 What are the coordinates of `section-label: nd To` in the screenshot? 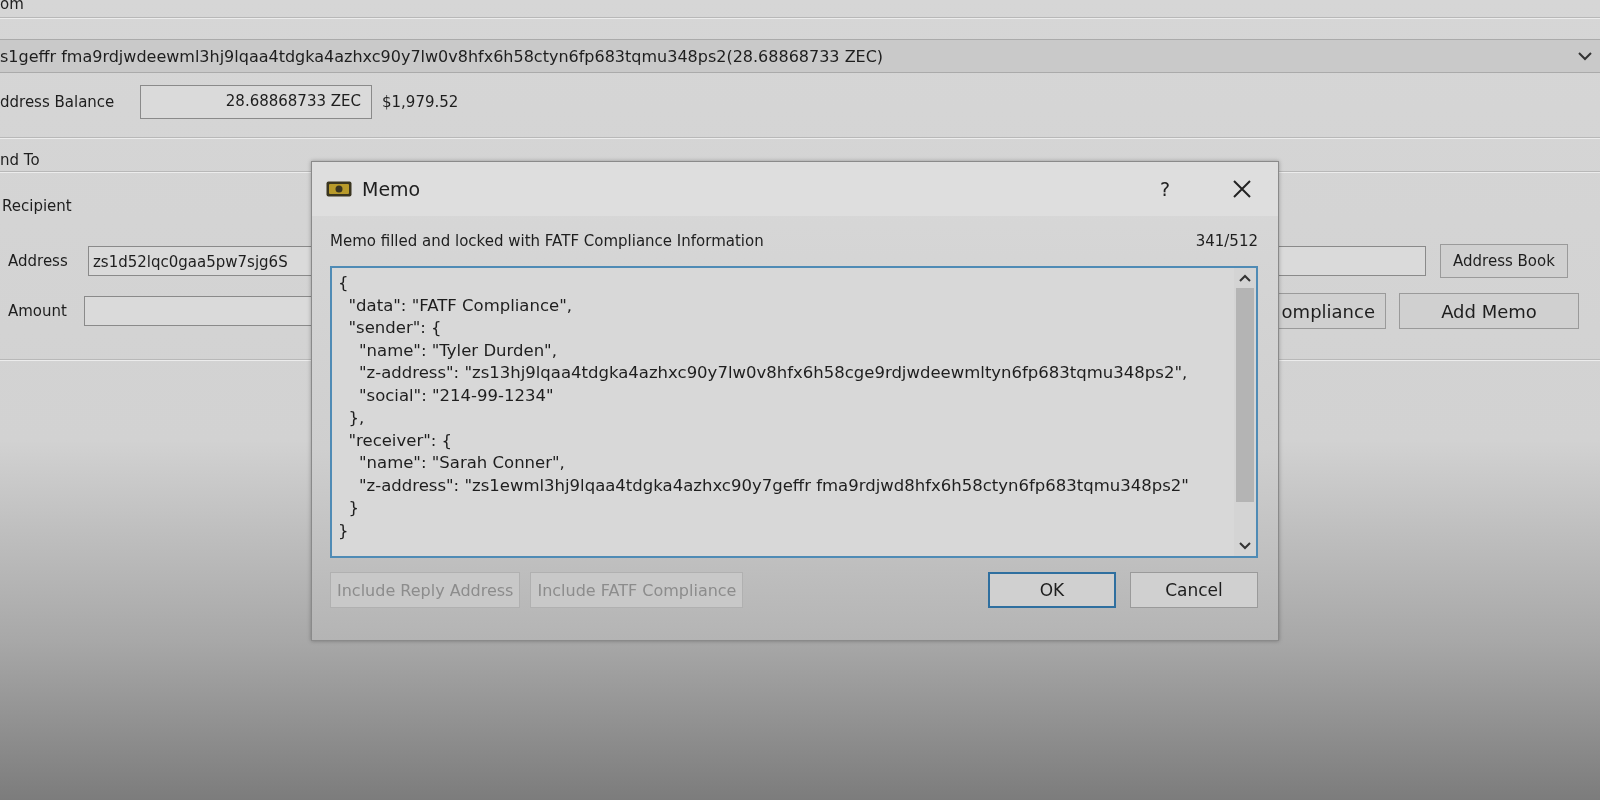 It's located at (20, 161).